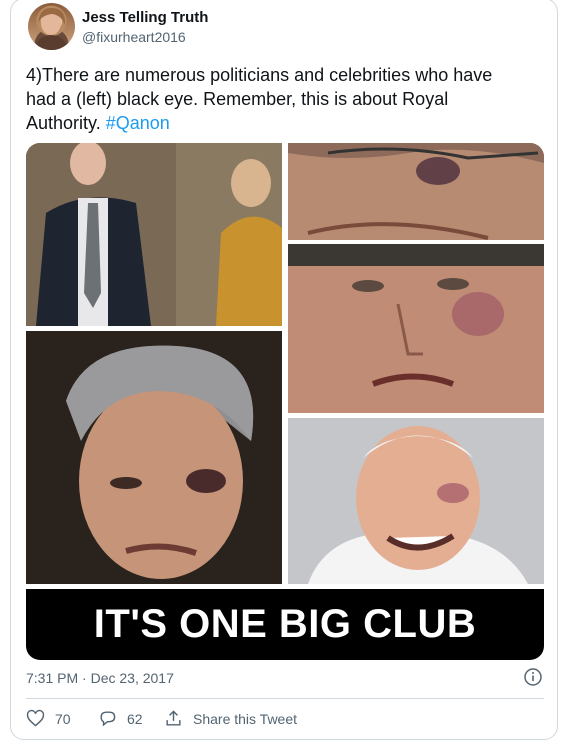 This screenshot has height=746, width=571. I want to click on author-name: Jess Telling Truth, so click(145, 17).